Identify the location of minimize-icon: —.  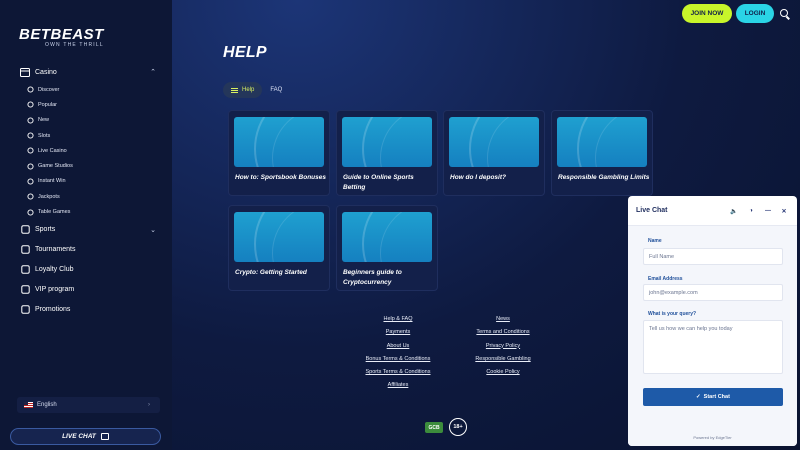
(768, 211).